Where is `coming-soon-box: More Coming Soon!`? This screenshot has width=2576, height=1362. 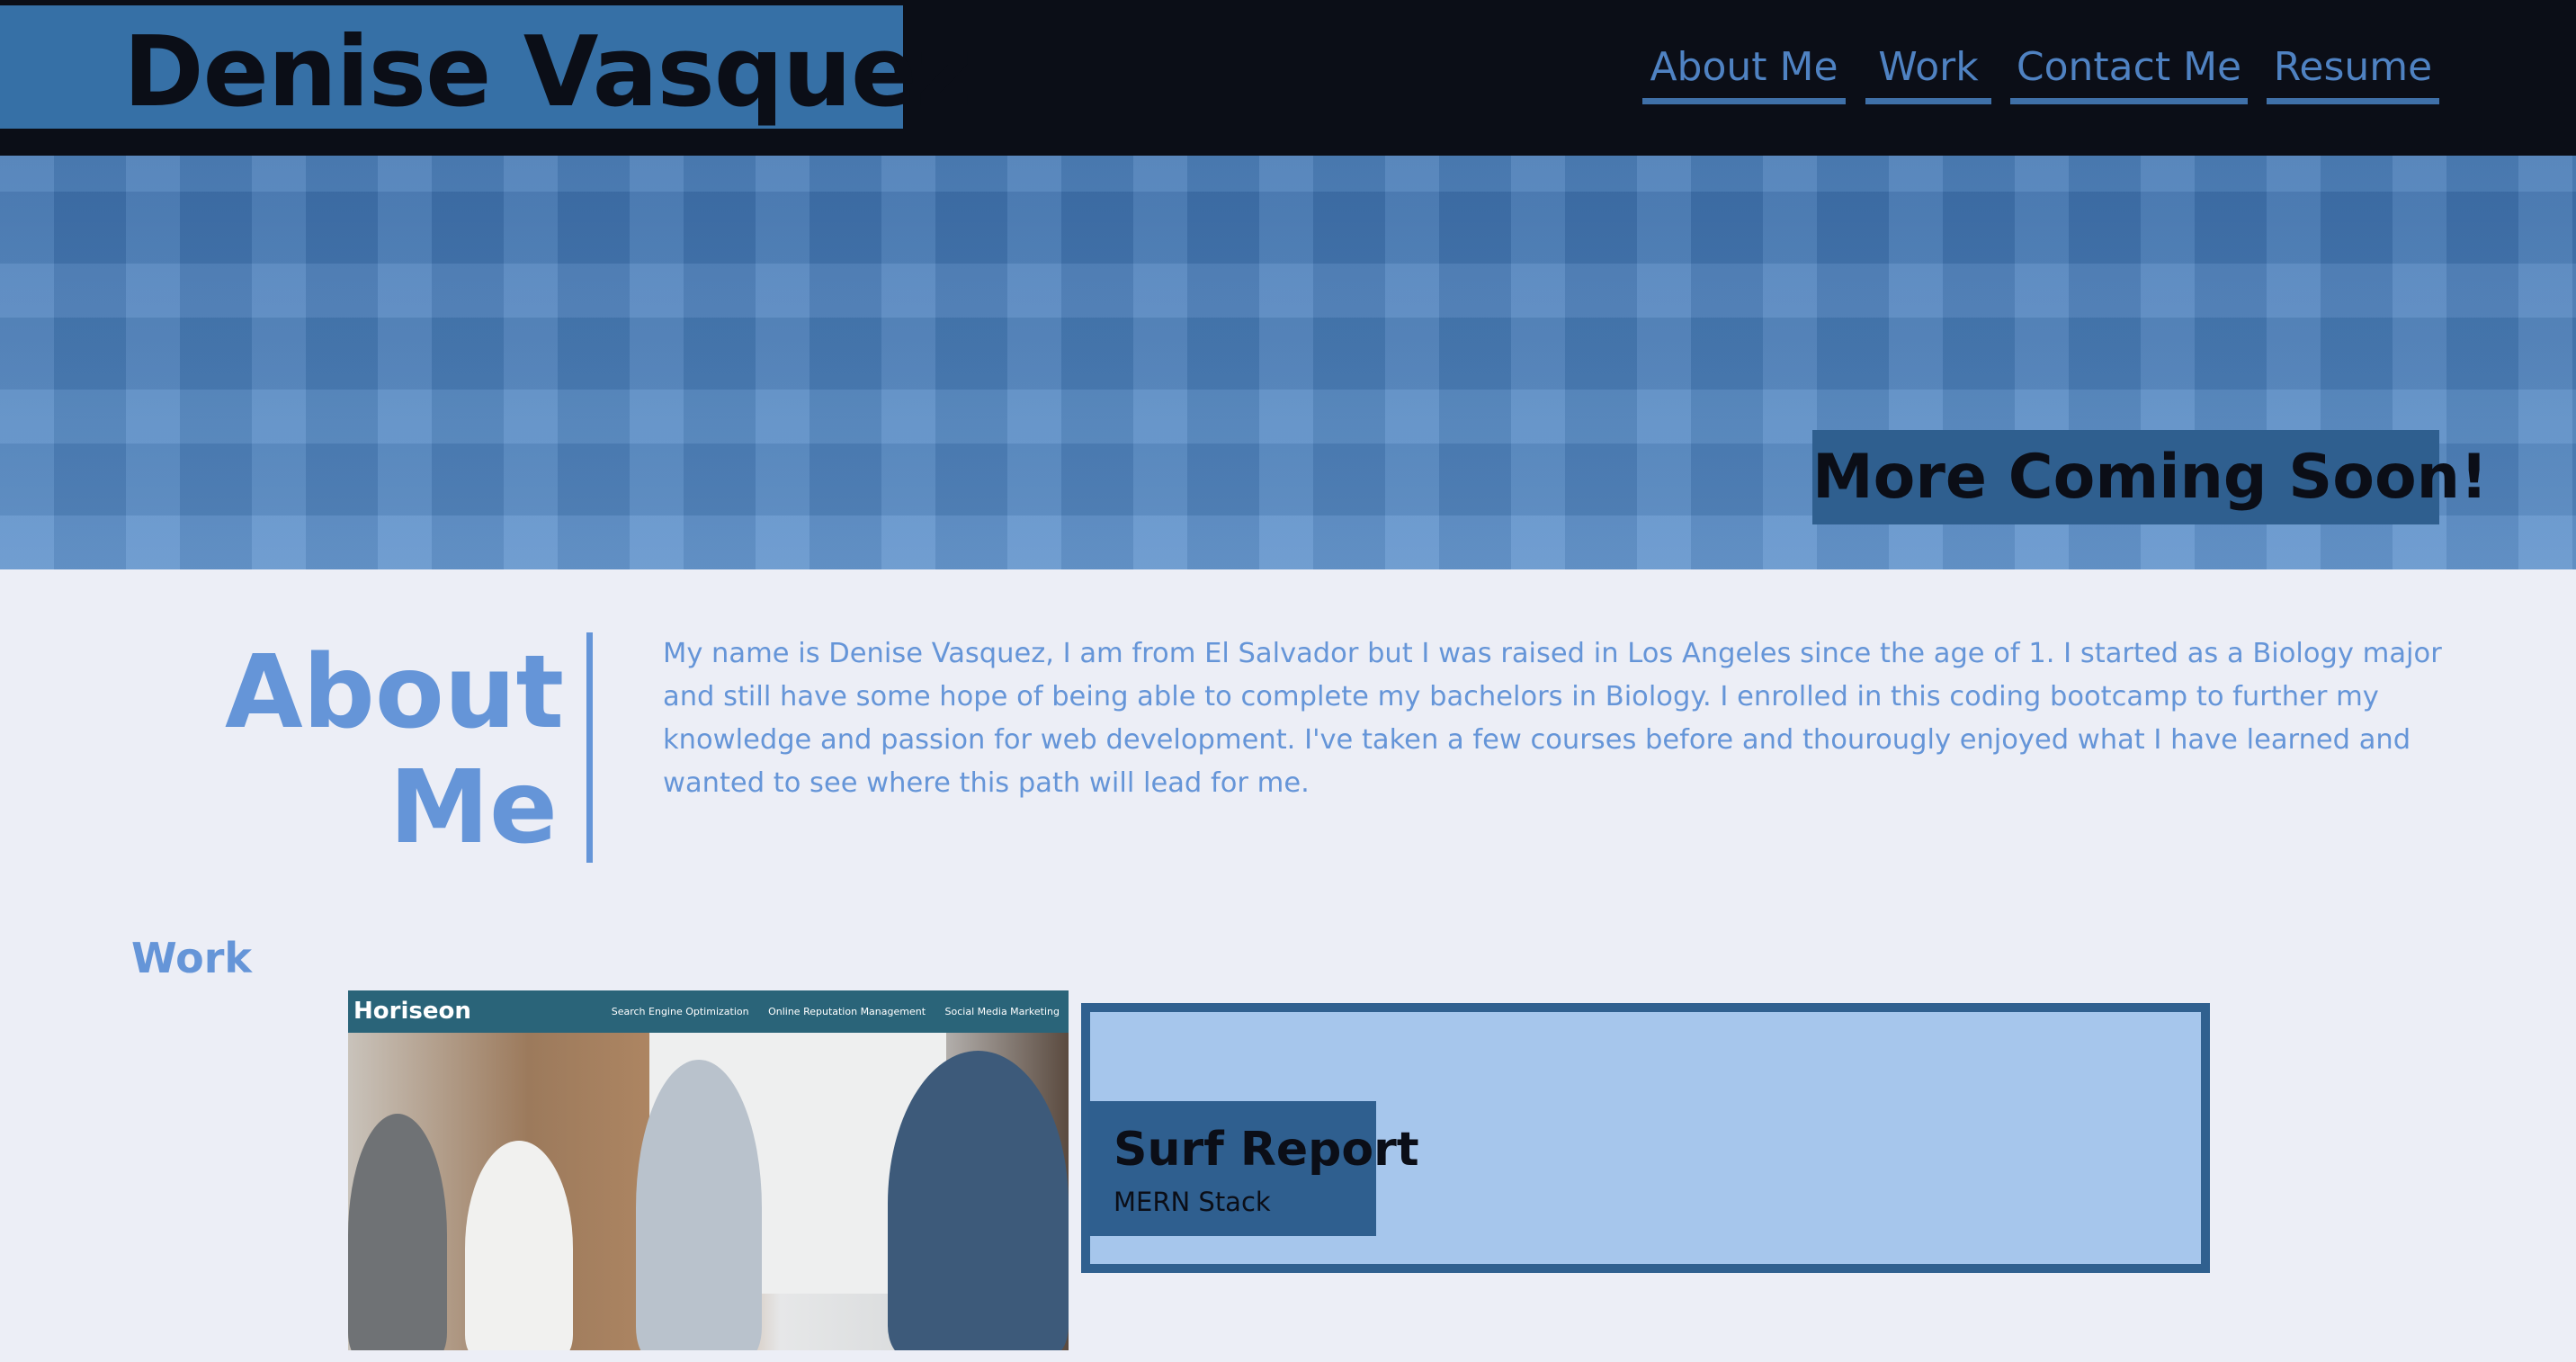 coming-soon-box: More Coming Soon! is located at coordinates (2150, 477).